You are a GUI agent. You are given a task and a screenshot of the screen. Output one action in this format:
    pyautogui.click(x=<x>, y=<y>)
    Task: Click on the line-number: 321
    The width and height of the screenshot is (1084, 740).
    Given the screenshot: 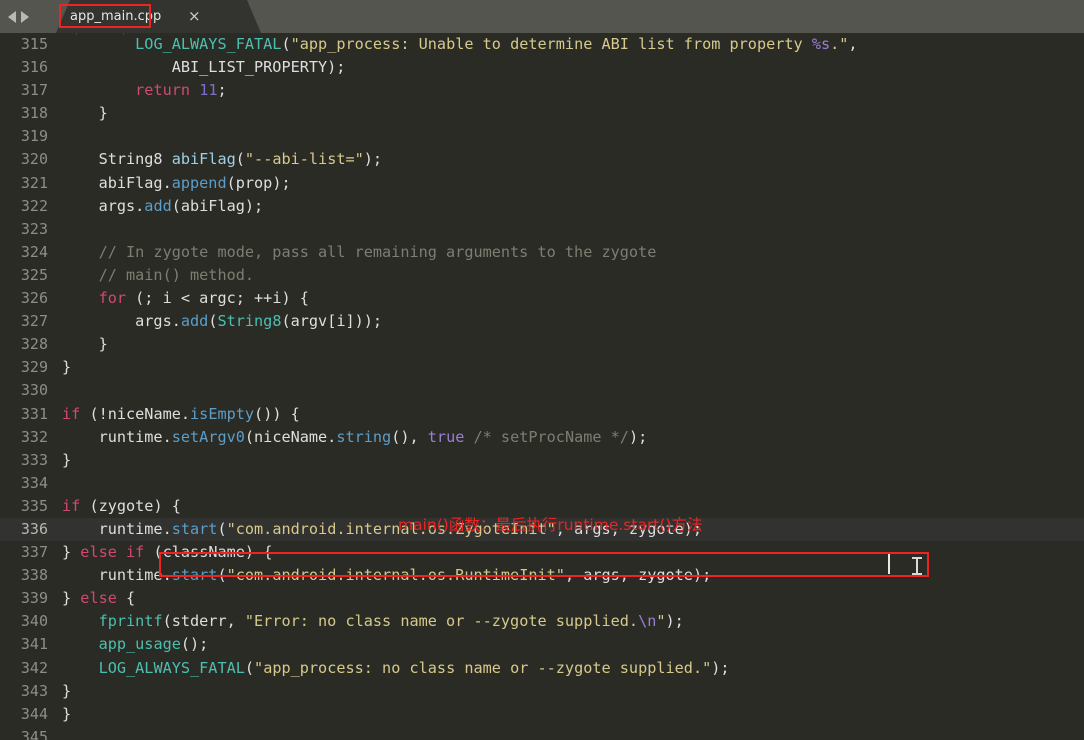 What is the action you would take?
    pyautogui.click(x=34, y=182)
    